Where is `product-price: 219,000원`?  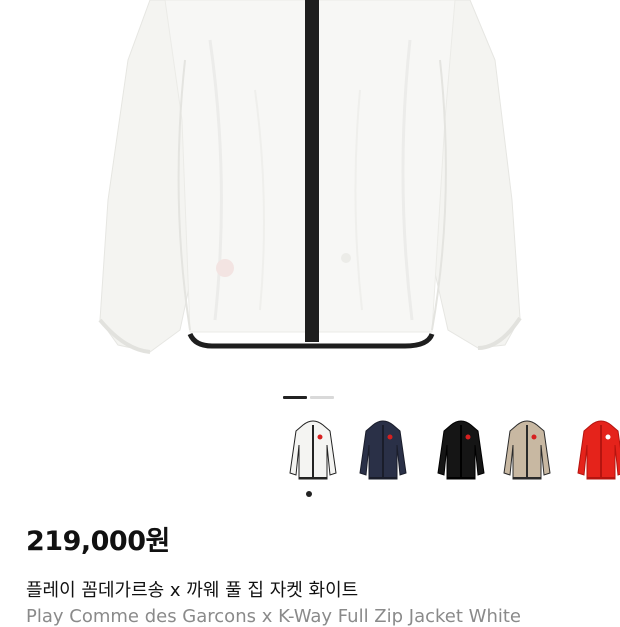
product-price: 219,000원 is located at coordinates (98, 541).